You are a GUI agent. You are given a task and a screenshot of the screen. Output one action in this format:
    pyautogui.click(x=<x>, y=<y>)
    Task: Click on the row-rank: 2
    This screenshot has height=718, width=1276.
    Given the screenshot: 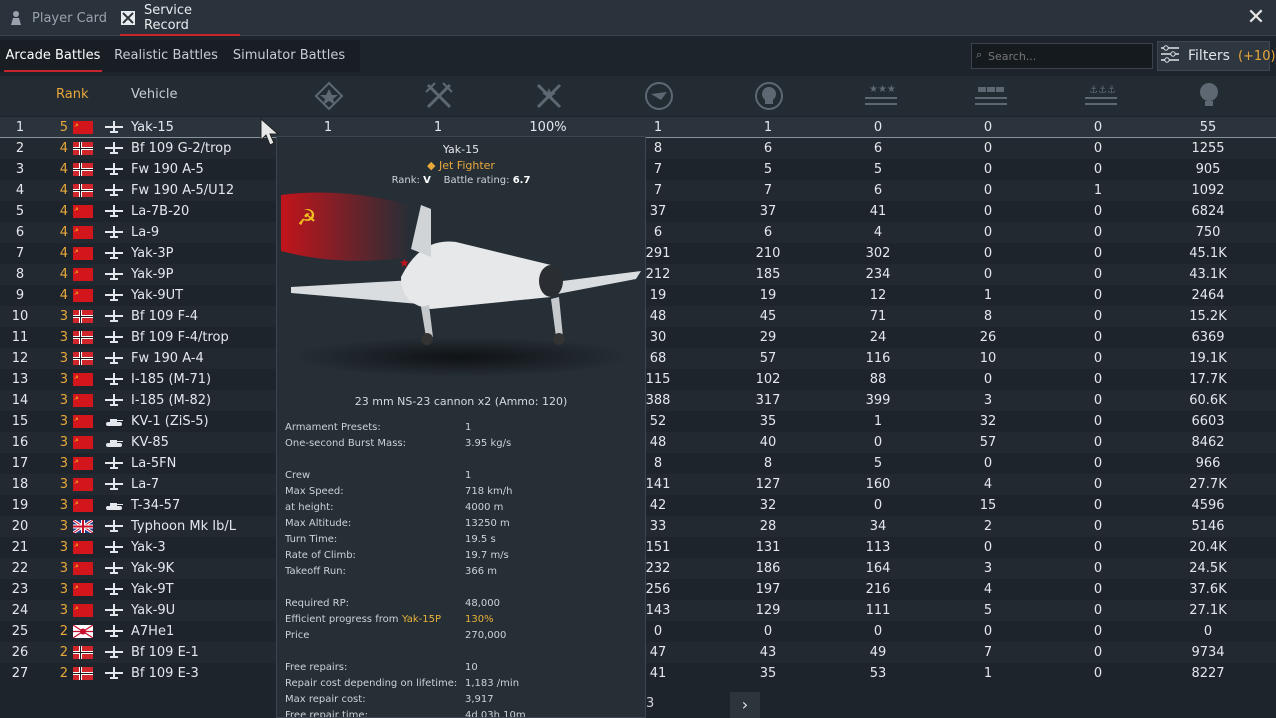 What is the action you would take?
    pyautogui.click(x=63, y=652)
    